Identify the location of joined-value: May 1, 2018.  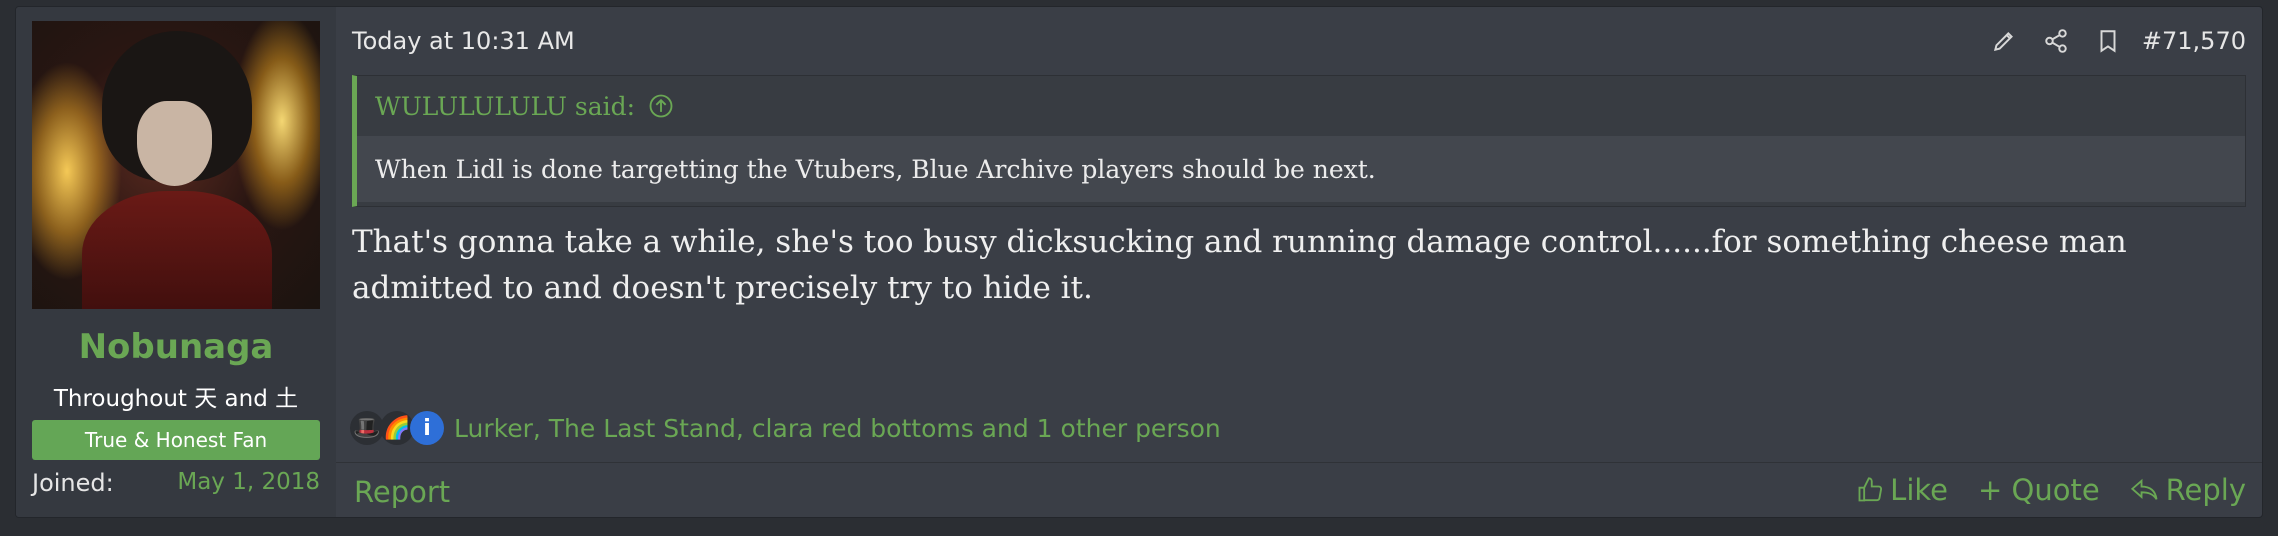
(248, 482).